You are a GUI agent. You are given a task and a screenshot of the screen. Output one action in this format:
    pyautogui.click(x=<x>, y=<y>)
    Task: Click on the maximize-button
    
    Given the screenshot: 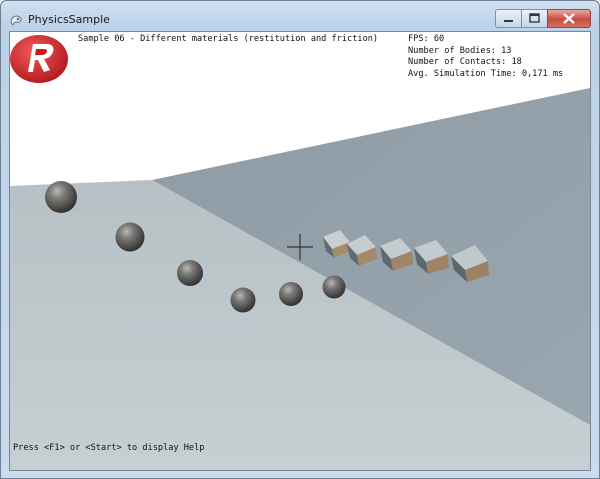 What is the action you would take?
    pyautogui.click(x=534, y=18)
    